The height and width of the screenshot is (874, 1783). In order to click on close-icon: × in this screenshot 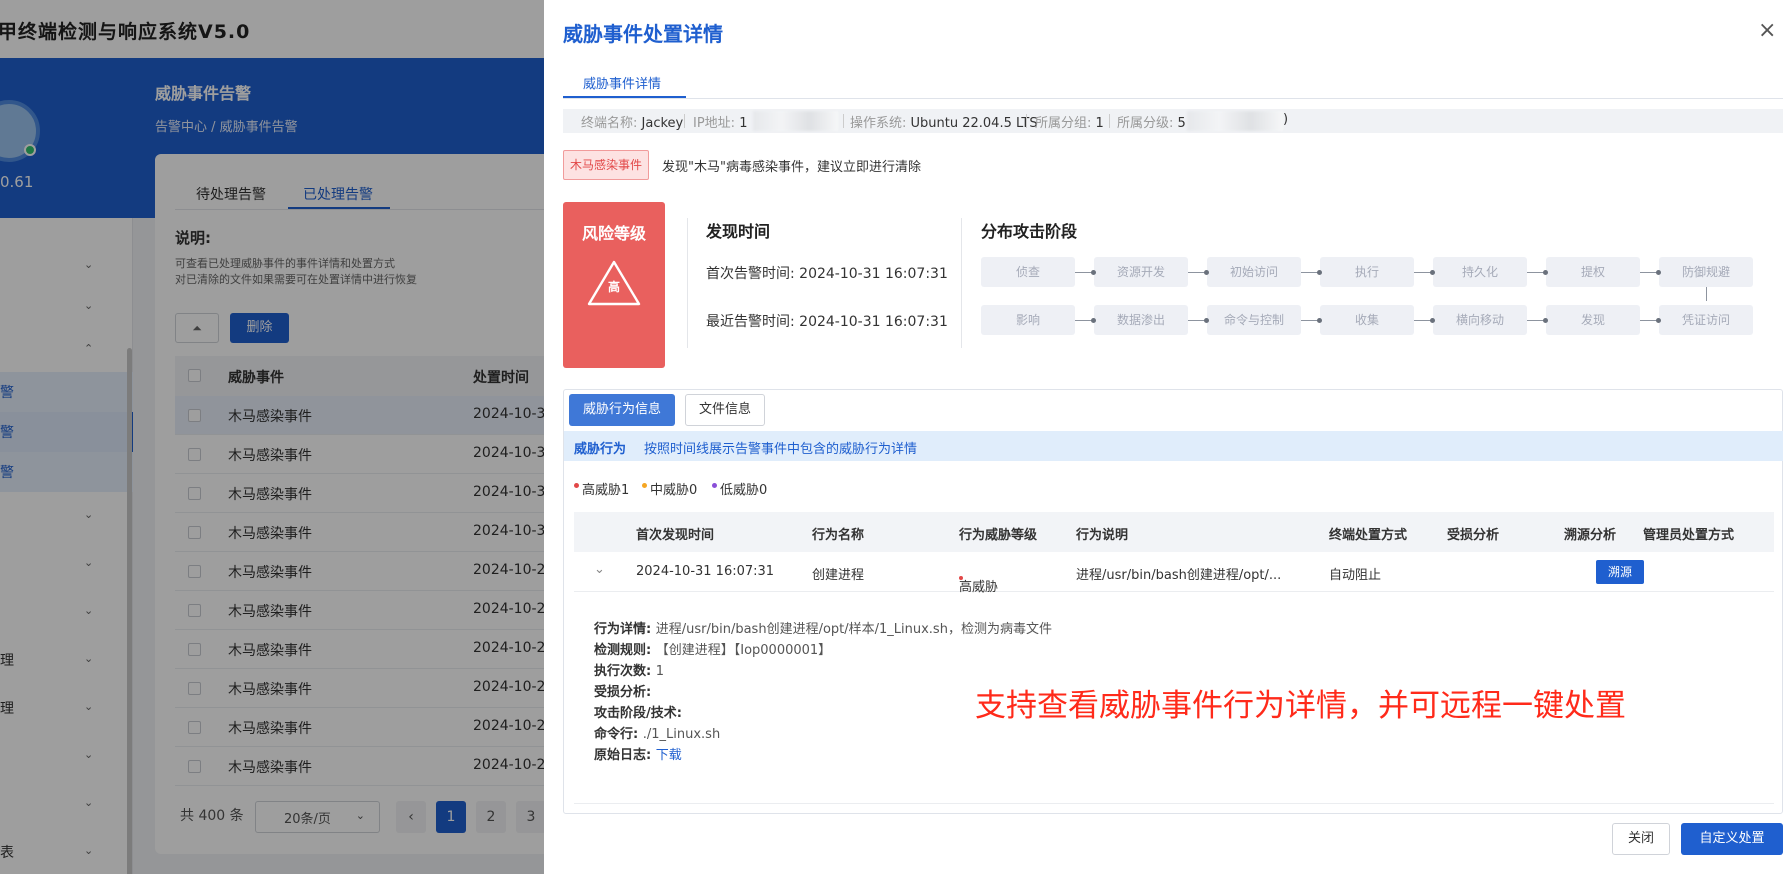, I will do `click(1767, 30)`.